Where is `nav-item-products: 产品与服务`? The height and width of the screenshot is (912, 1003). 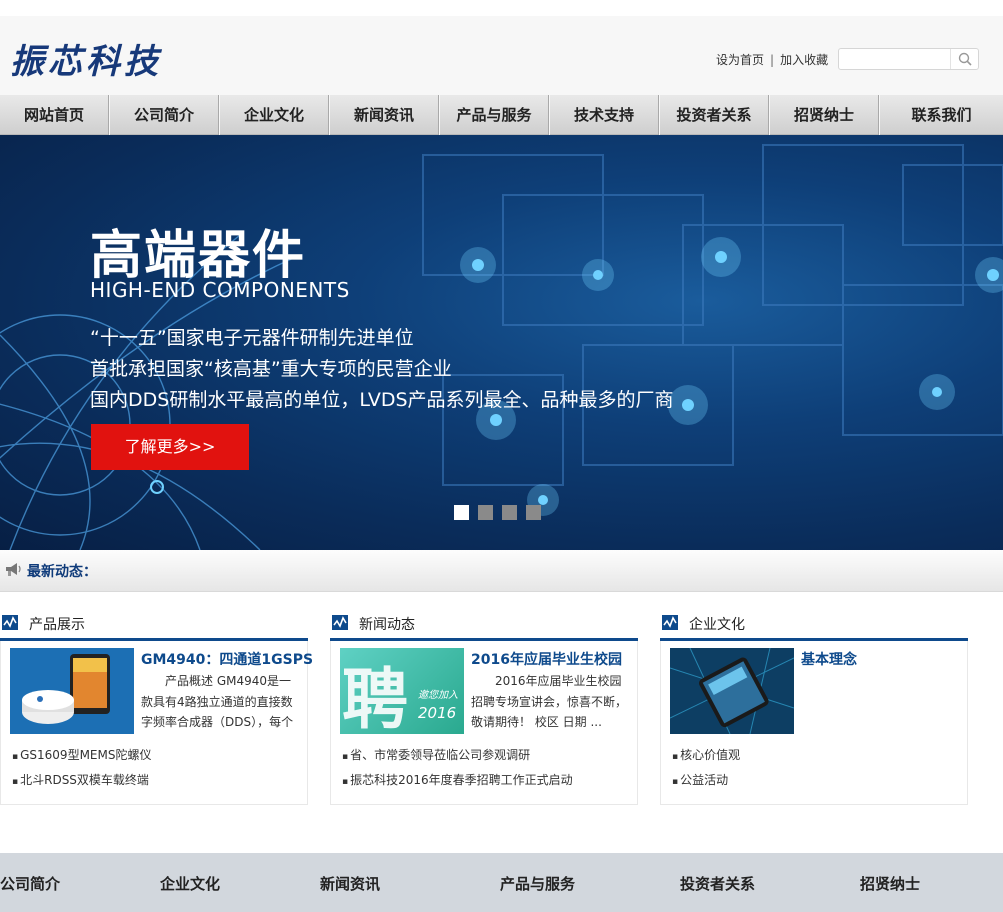
nav-item-products: 产品与服务 is located at coordinates (494, 115).